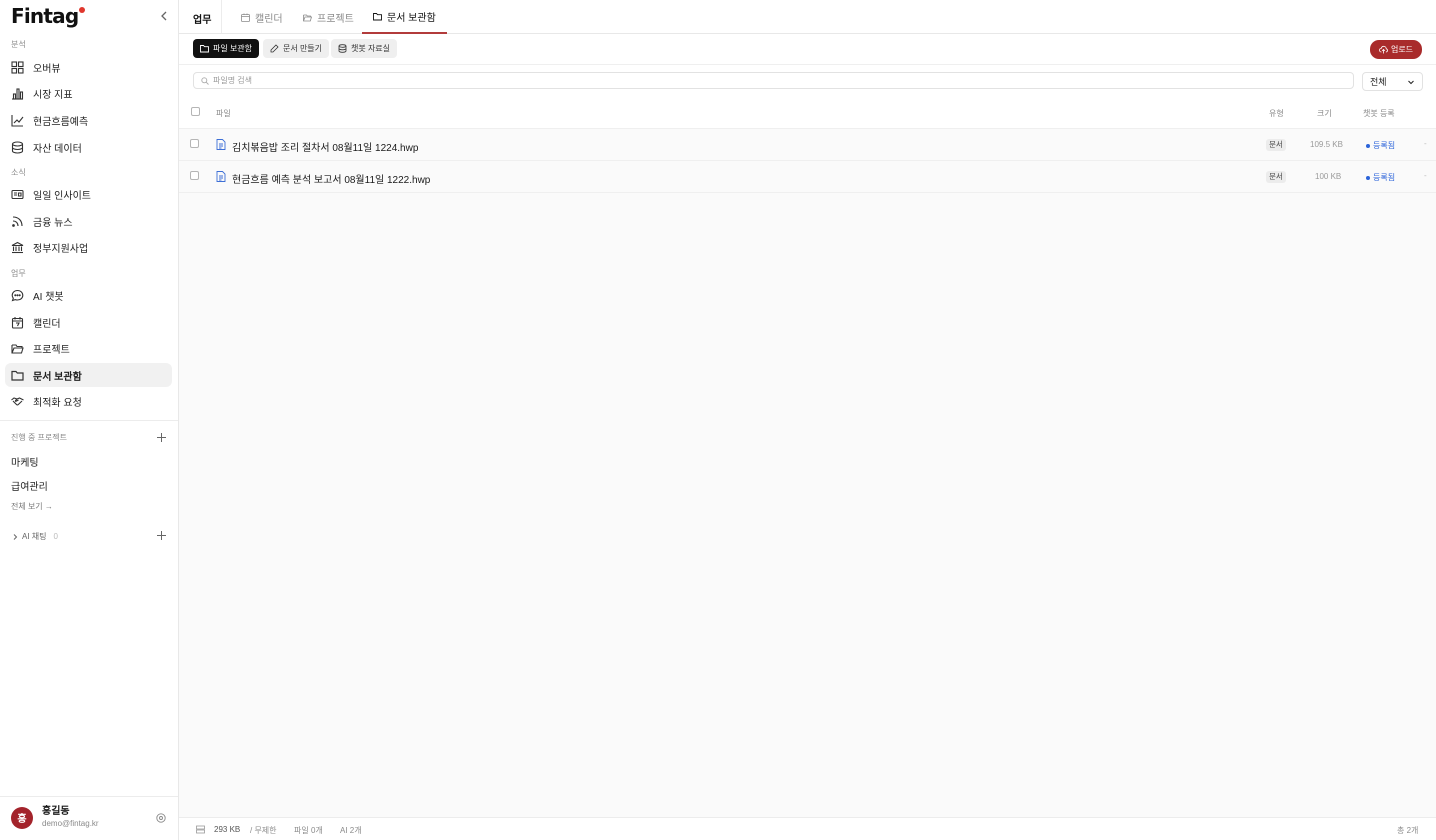  What do you see at coordinates (1392, 81) in the screenshot?
I see `type-filter-select: 전체` at bounding box center [1392, 81].